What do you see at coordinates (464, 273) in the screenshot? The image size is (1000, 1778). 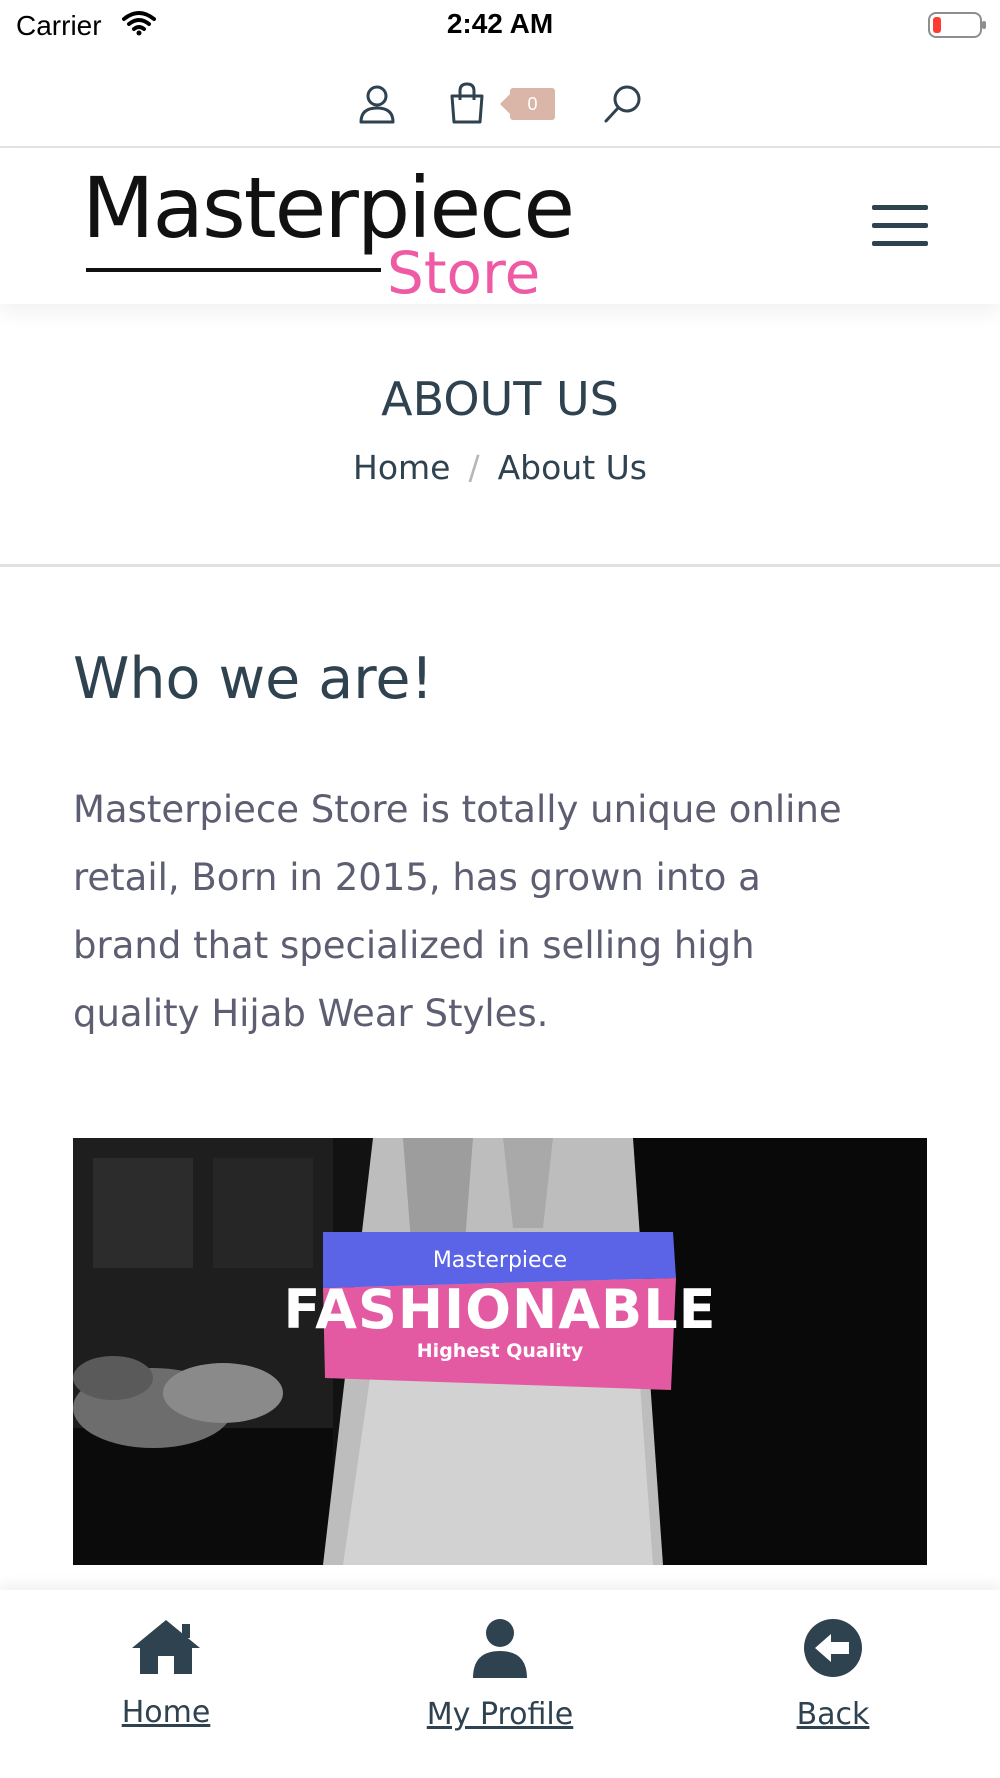 I see `logo-sub-text: Store` at bounding box center [464, 273].